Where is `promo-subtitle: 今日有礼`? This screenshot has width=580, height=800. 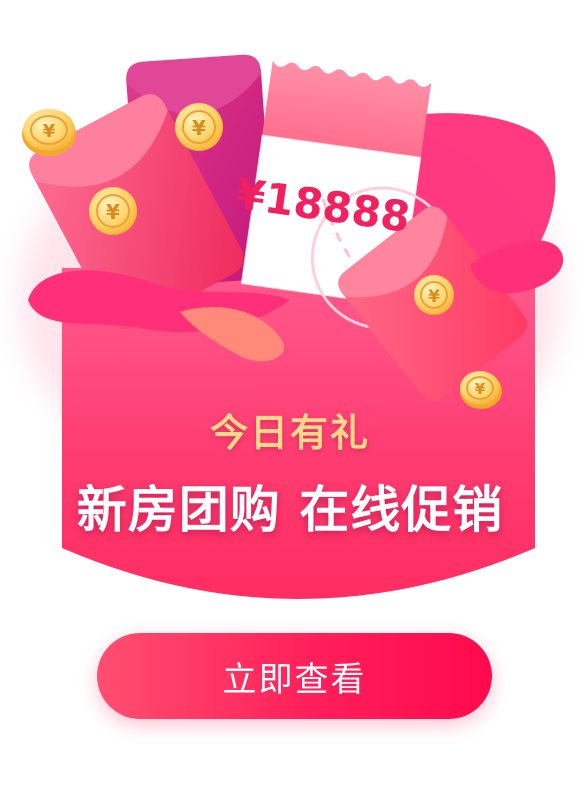 promo-subtitle: 今日有礼 is located at coordinates (289, 433).